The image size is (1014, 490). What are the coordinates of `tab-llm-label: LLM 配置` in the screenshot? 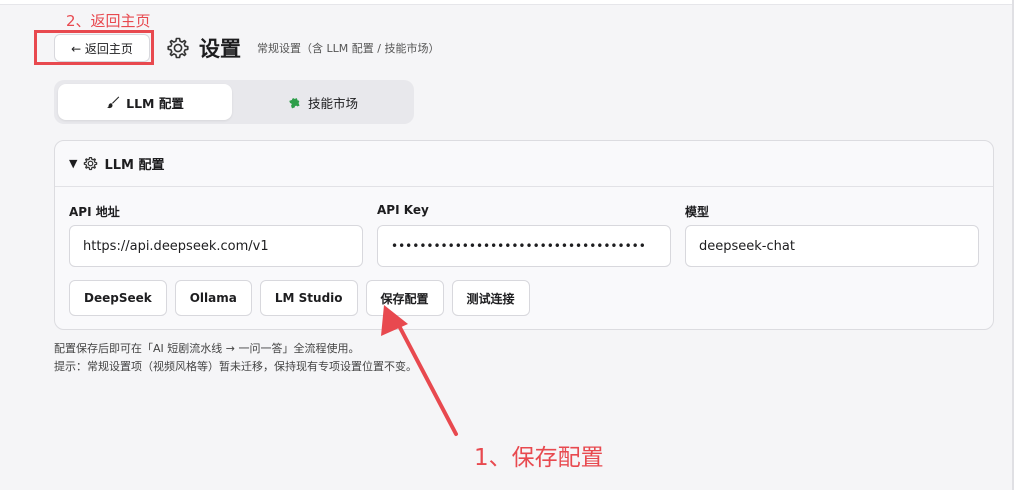 It's located at (155, 103).